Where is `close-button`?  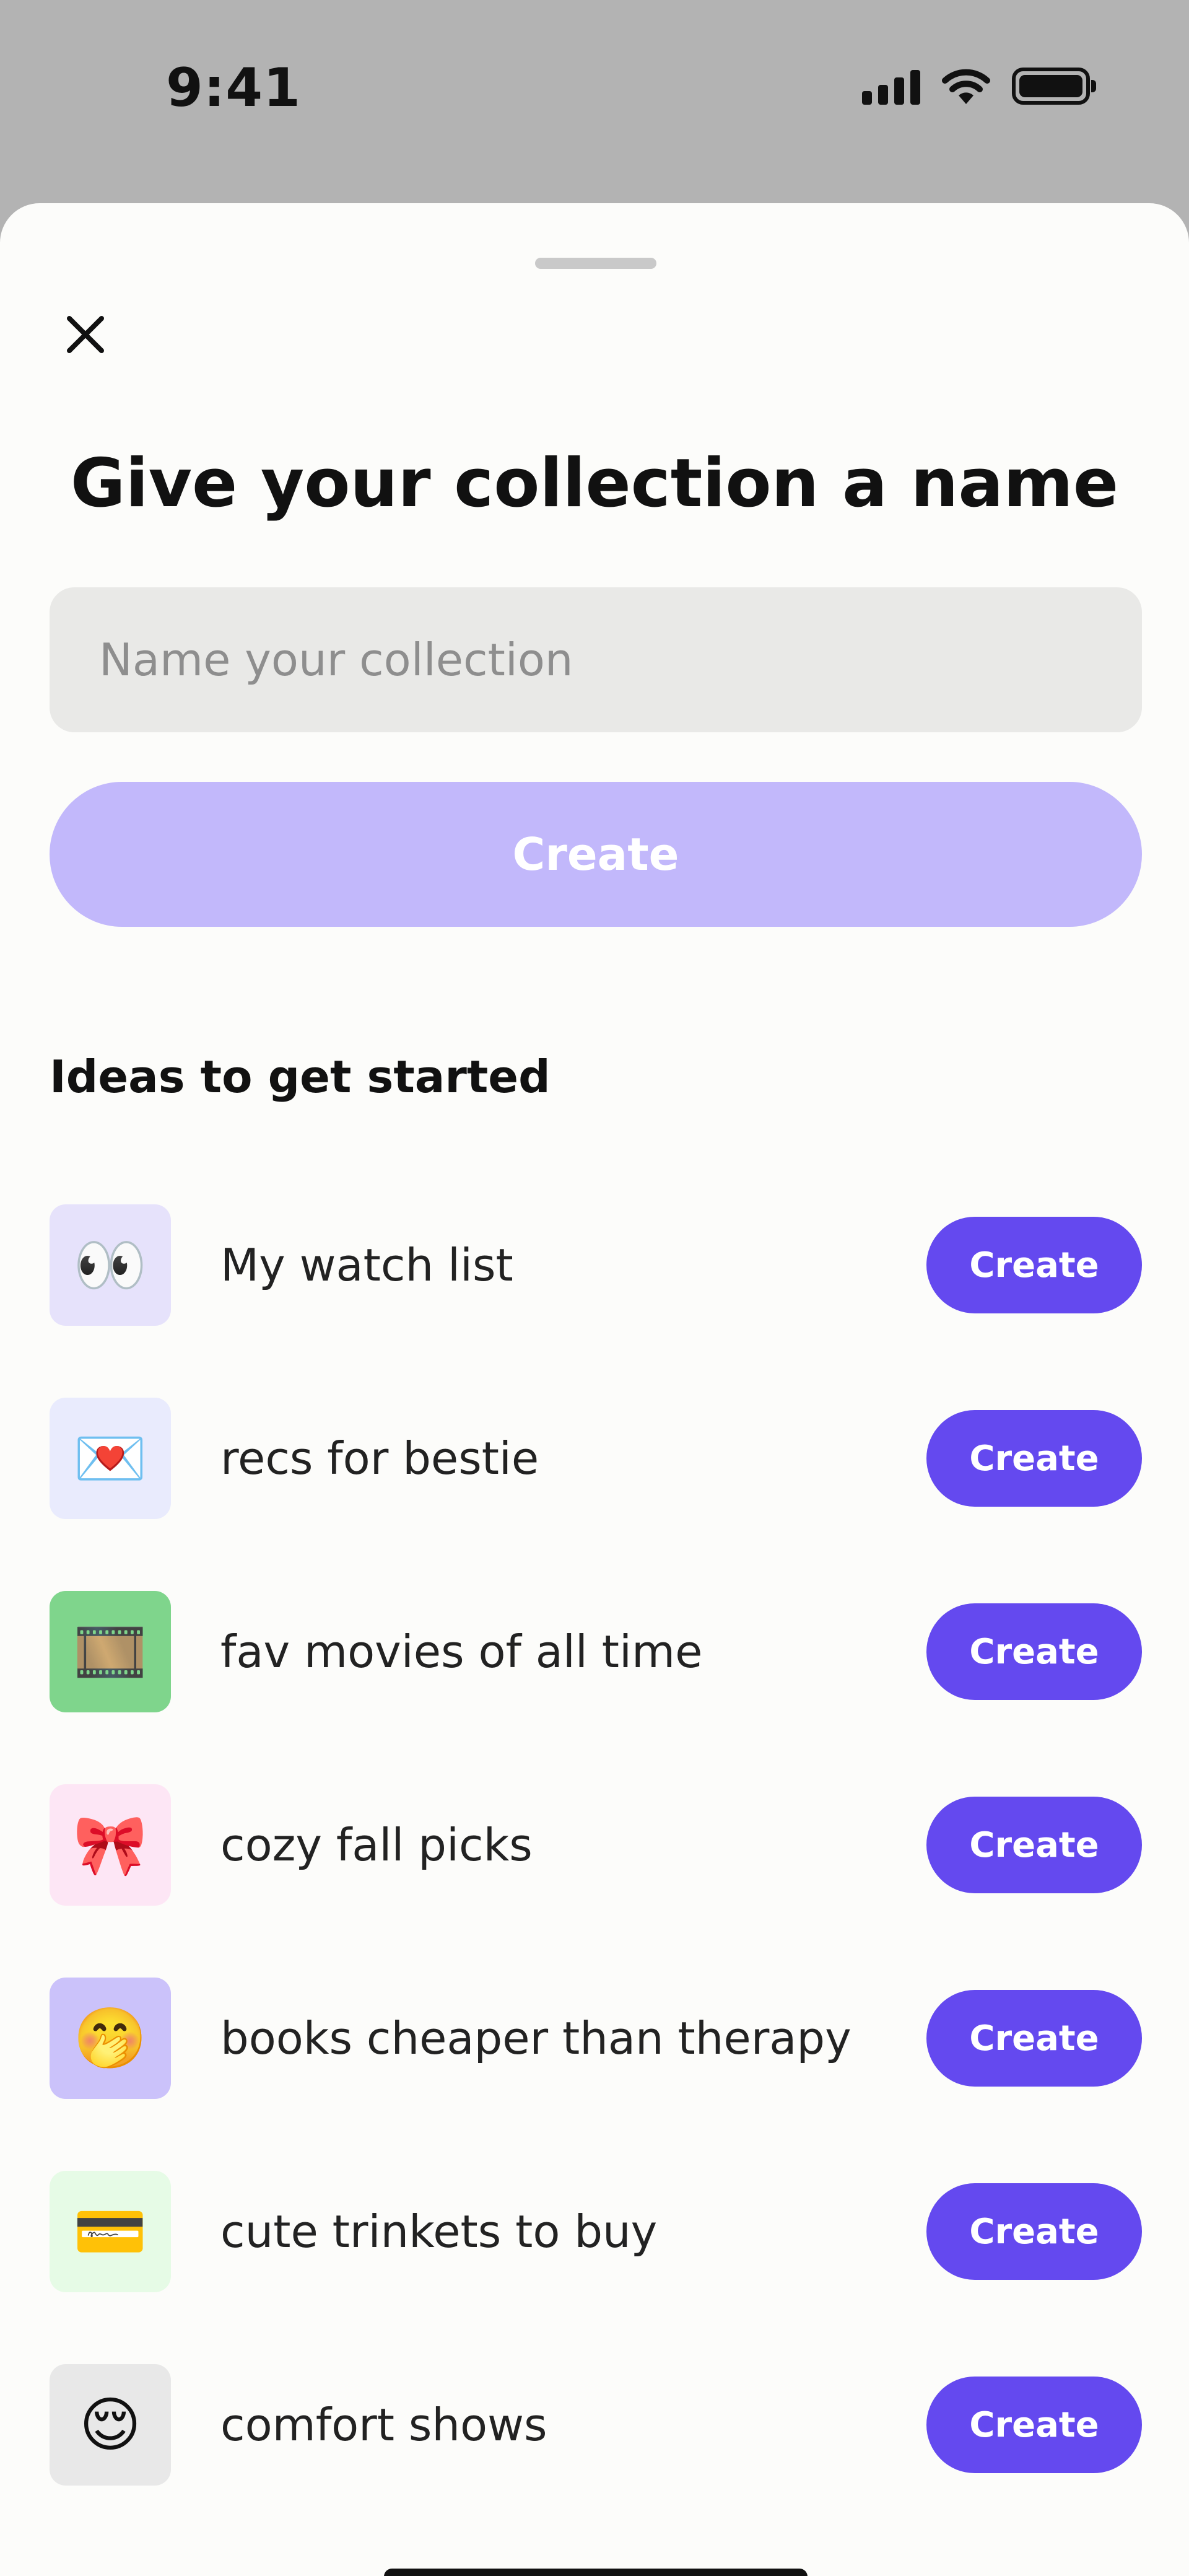 close-button is located at coordinates (85, 335).